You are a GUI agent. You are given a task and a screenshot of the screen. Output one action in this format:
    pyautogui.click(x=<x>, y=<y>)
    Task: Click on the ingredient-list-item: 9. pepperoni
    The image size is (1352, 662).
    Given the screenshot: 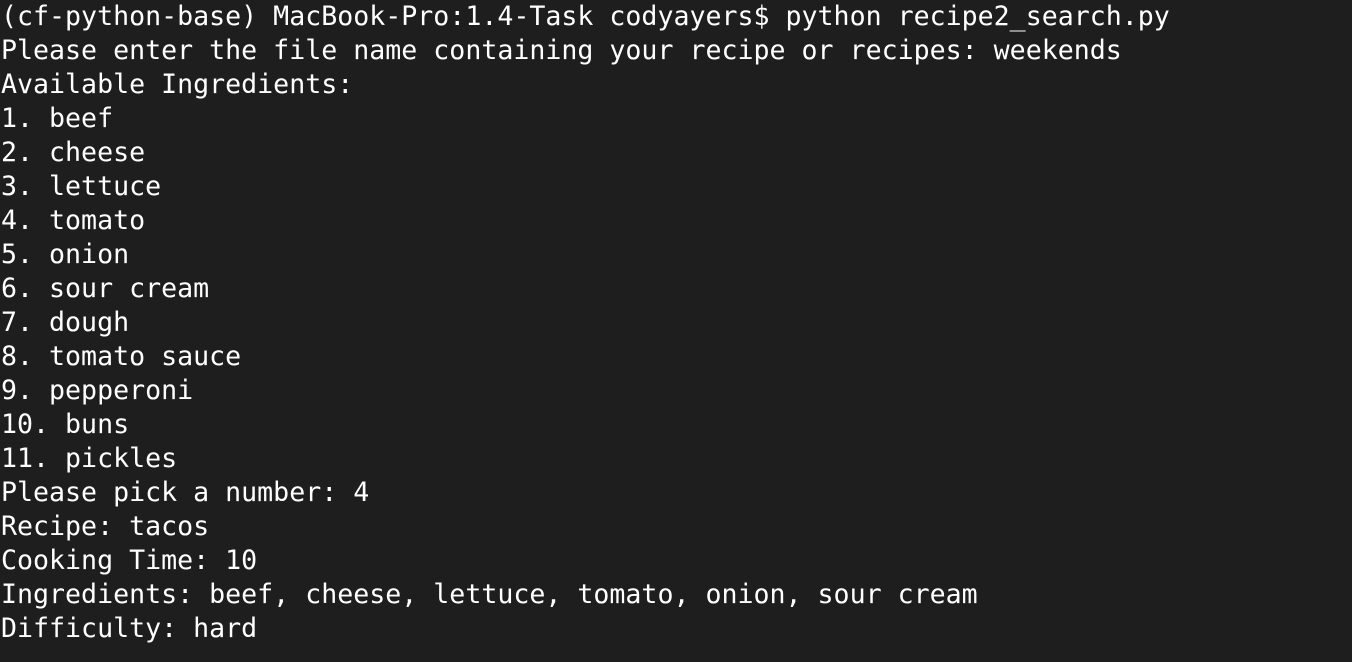 What is the action you would take?
    pyautogui.click(x=97, y=390)
    